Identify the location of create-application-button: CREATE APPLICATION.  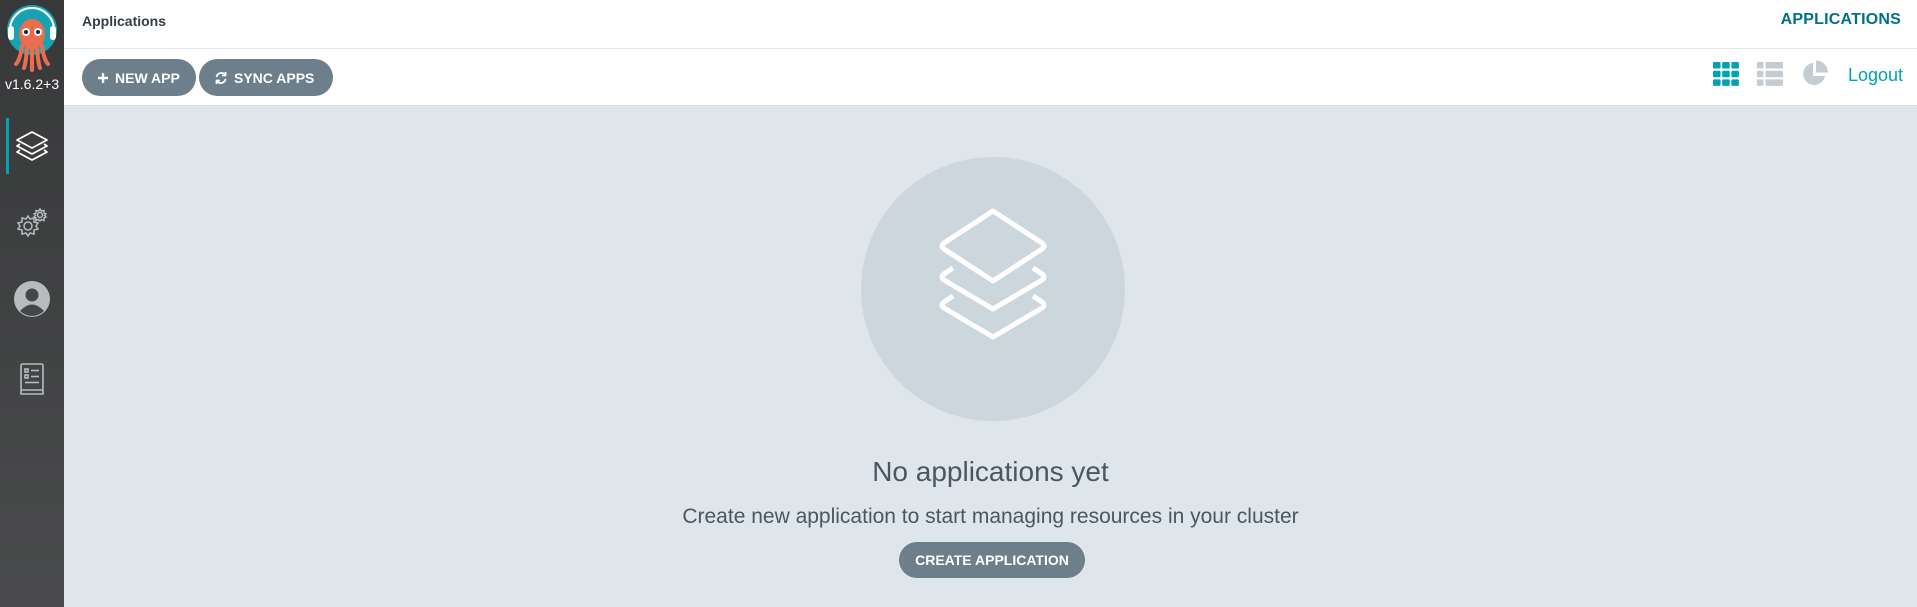
(992, 560).